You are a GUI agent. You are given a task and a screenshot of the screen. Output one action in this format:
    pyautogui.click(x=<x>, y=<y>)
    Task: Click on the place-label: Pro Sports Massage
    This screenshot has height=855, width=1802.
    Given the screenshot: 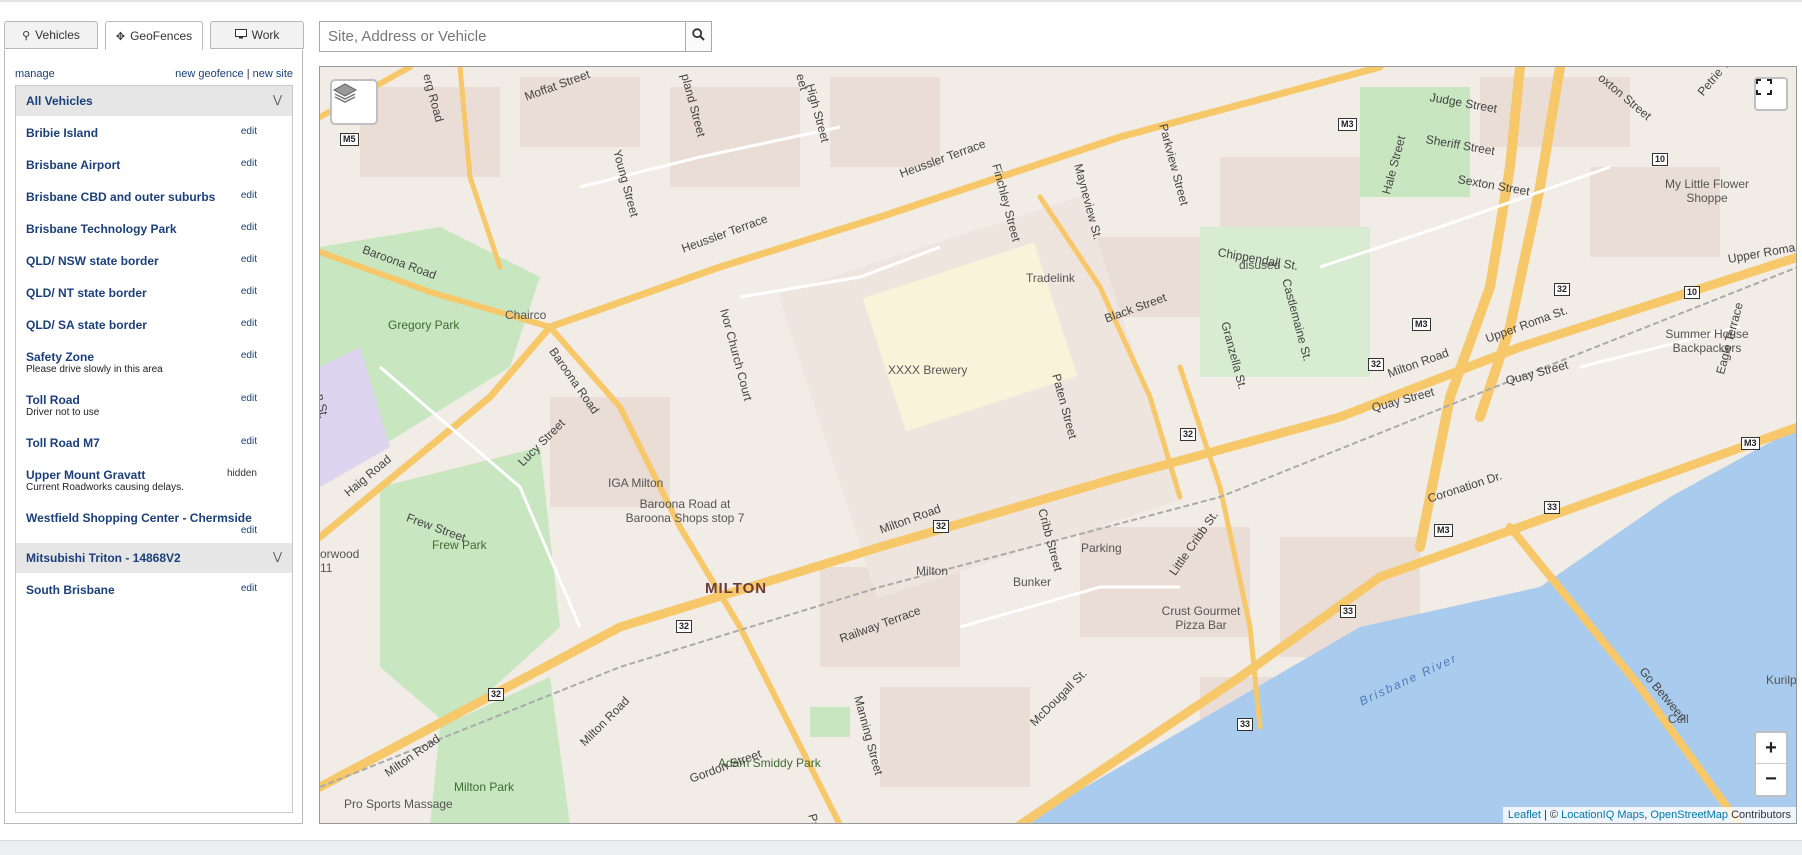 What is the action you would take?
    pyautogui.click(x=398, y=804)
    